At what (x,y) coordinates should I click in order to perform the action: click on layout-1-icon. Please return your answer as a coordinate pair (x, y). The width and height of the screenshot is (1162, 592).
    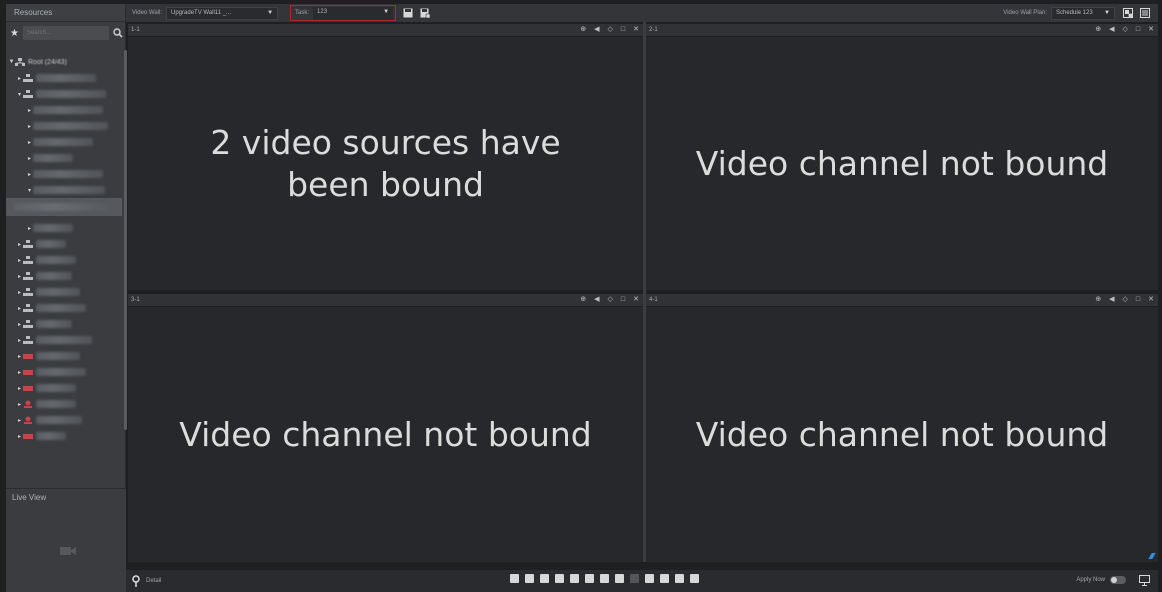
    Looking at the image, I should click on (514, 578).